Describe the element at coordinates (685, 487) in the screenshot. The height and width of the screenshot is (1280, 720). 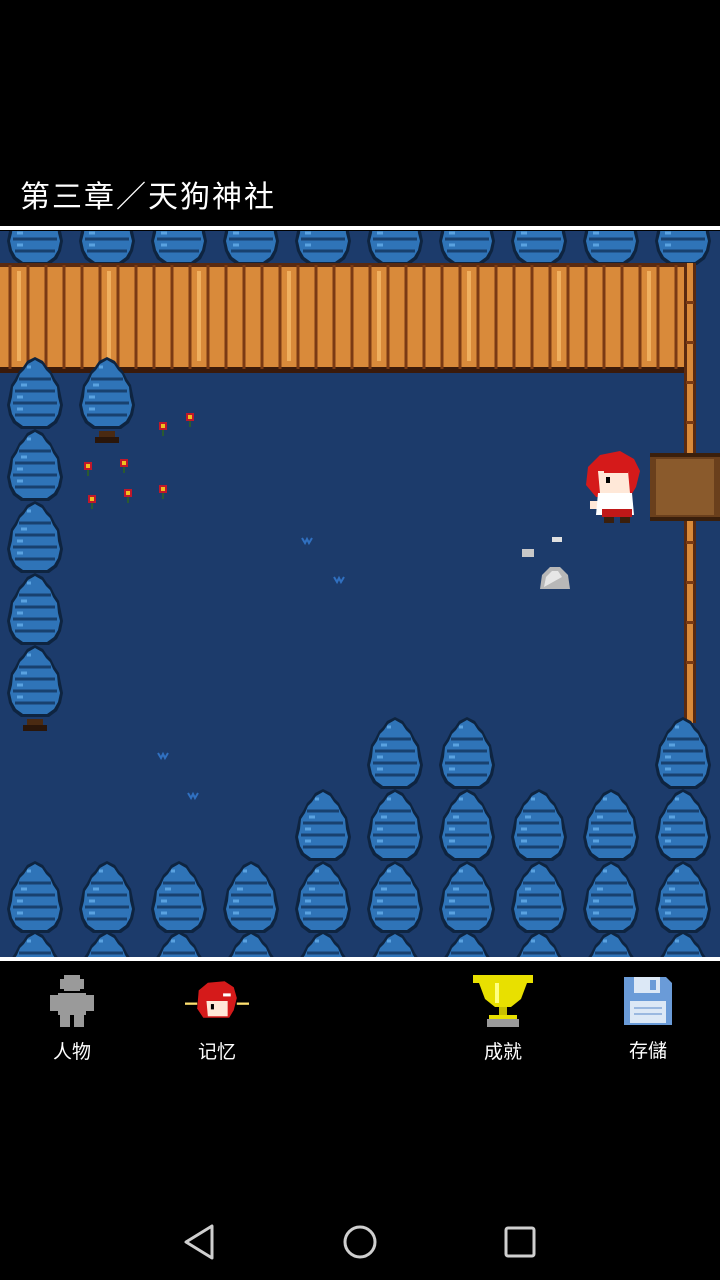
I see `wooden-sign` at that location.